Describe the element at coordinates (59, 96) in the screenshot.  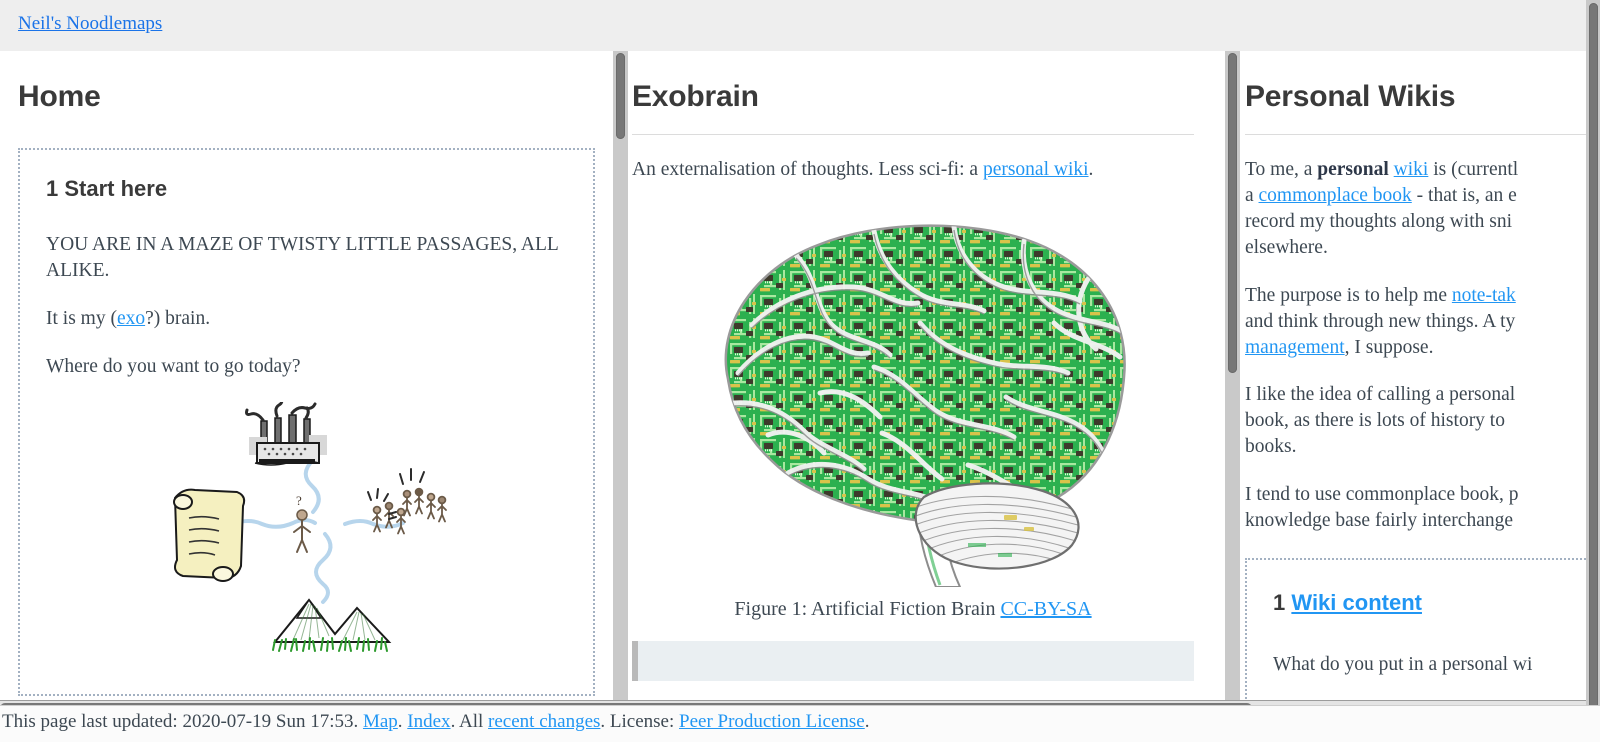
I see `page-title-home: Home` at that location.